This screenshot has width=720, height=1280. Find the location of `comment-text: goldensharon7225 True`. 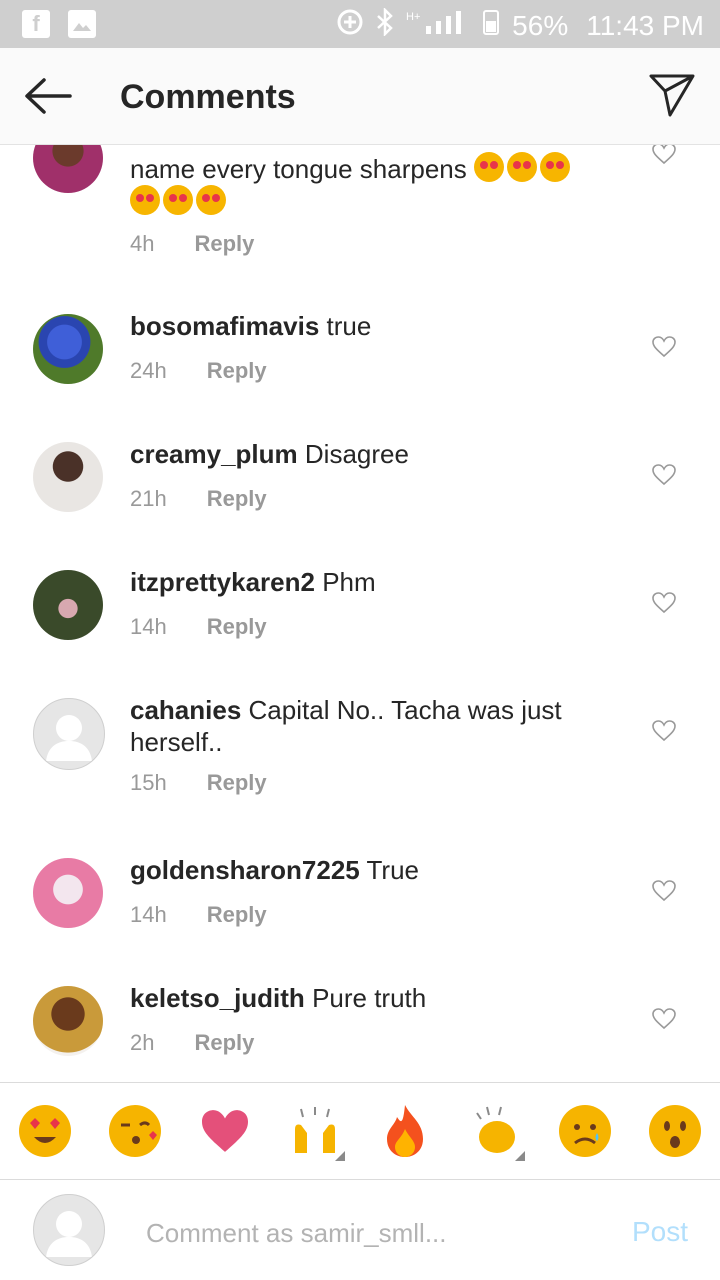

comment-text: goldensharon7225 True is located at coordinates (274, 870).